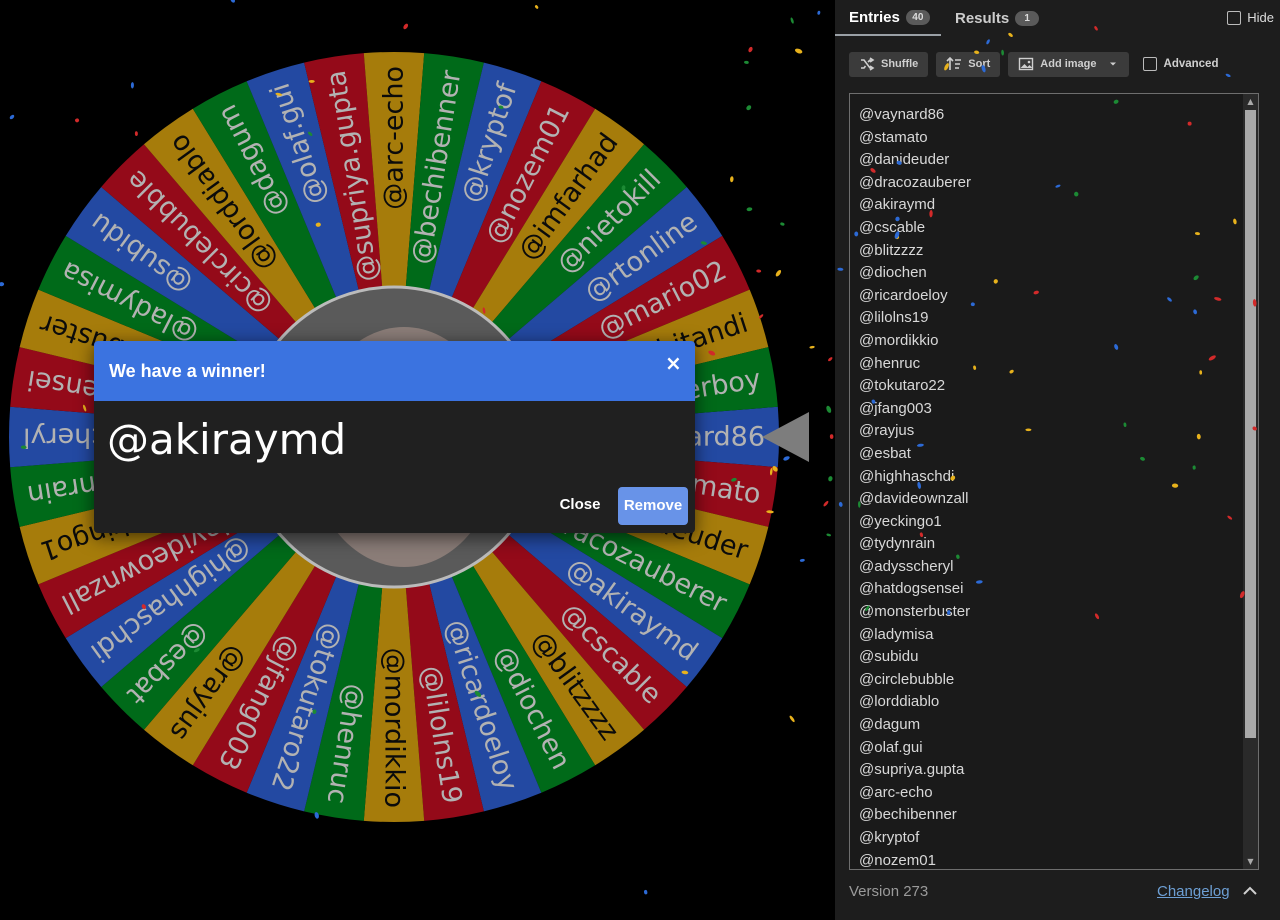 The height and width of the screenshot is (920, 1280). What do you see at coordinates (1149, 64) in the screenshot?
I see `advanced-checkbox` at bounding box center [1149, 64].